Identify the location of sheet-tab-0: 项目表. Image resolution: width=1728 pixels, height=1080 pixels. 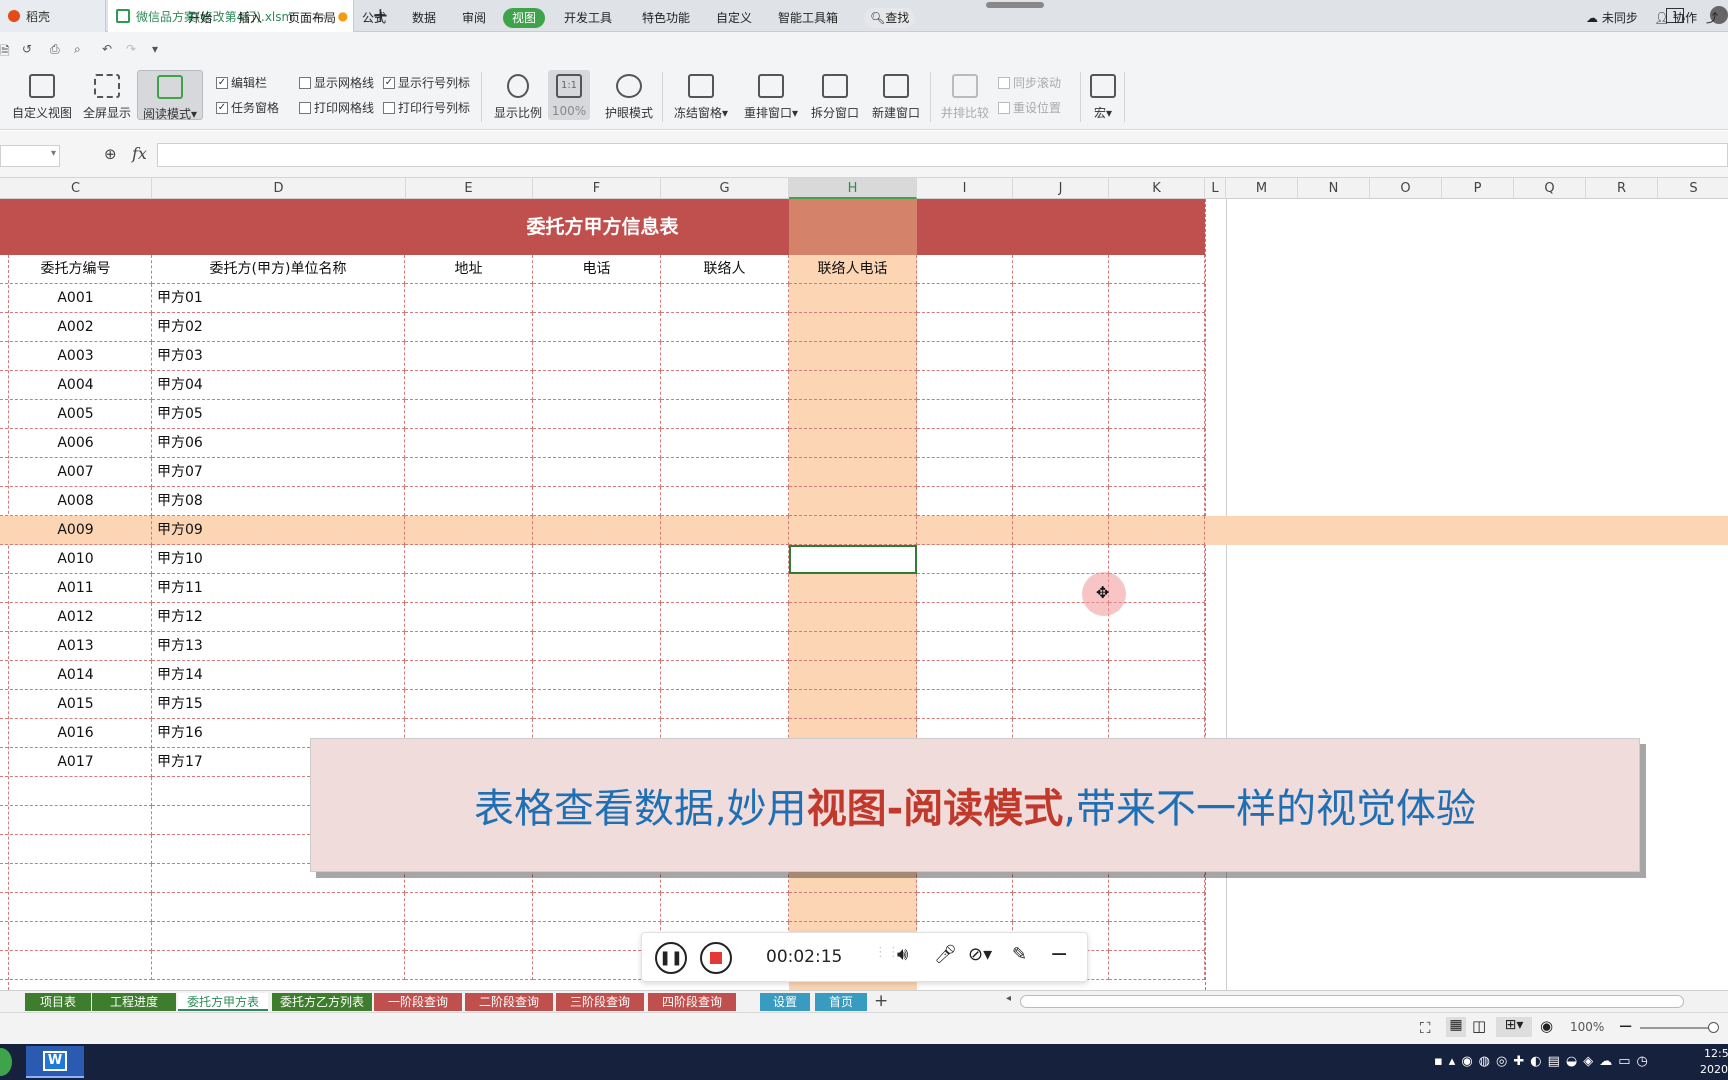
(58, 1002).